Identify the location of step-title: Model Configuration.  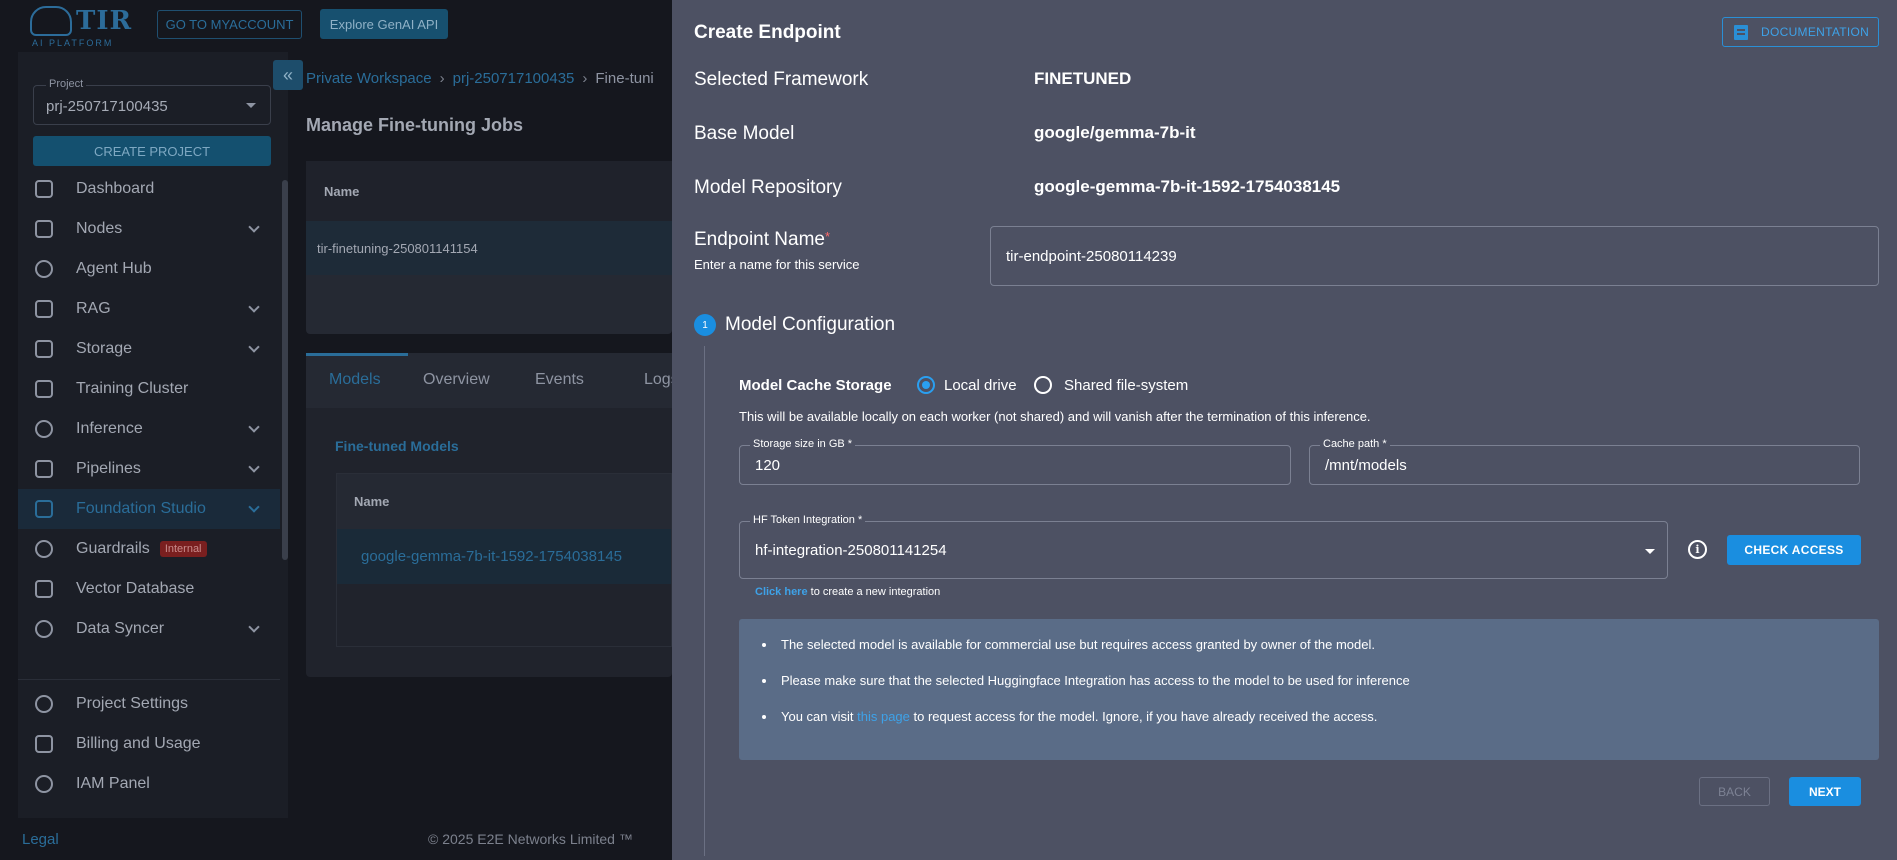
(810, 324).